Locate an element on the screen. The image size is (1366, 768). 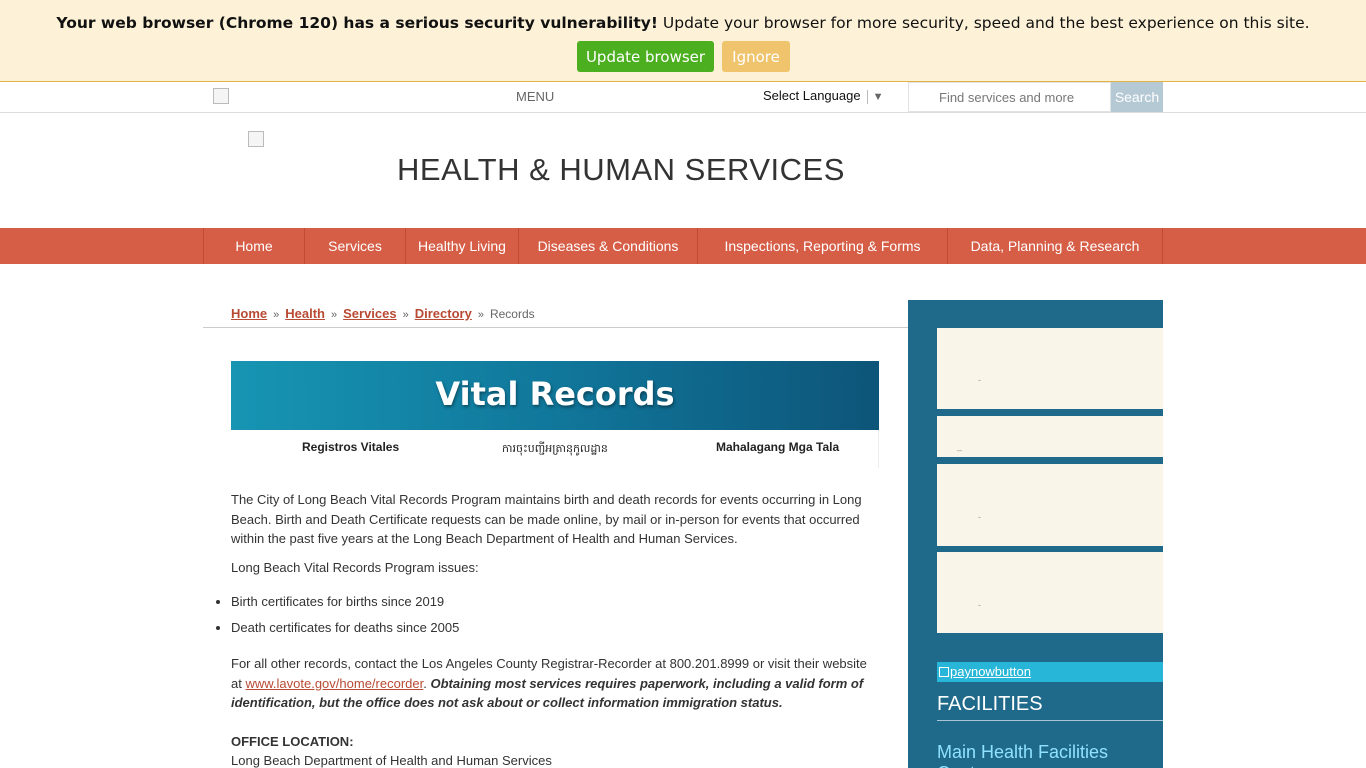
breadcrumb-current: Records is located at coordinates (512, 314).